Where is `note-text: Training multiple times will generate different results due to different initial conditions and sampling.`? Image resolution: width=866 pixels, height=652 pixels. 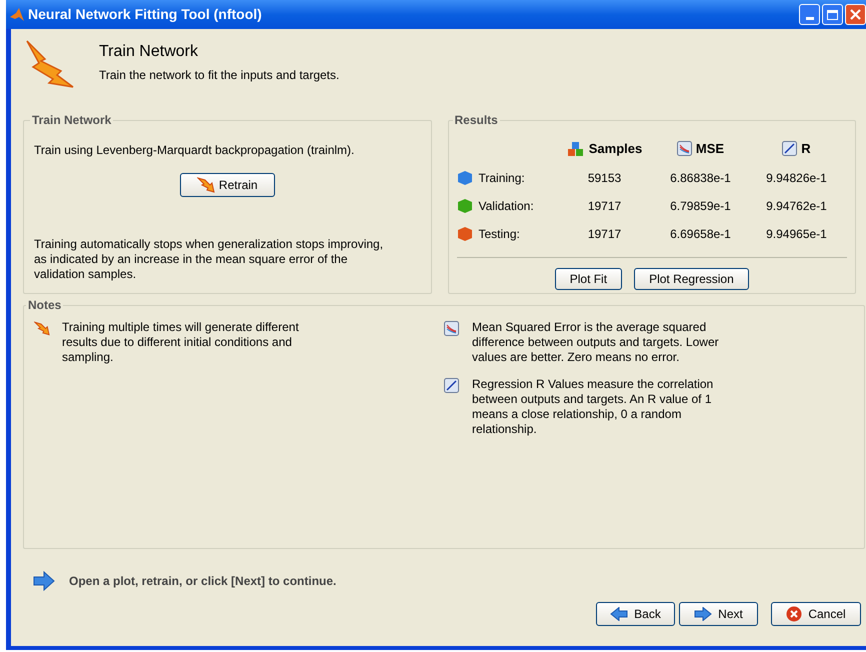 note-text: Training multiple times will generate different results due to different initial conditions and sampling. is located at coordinates (181, 342).